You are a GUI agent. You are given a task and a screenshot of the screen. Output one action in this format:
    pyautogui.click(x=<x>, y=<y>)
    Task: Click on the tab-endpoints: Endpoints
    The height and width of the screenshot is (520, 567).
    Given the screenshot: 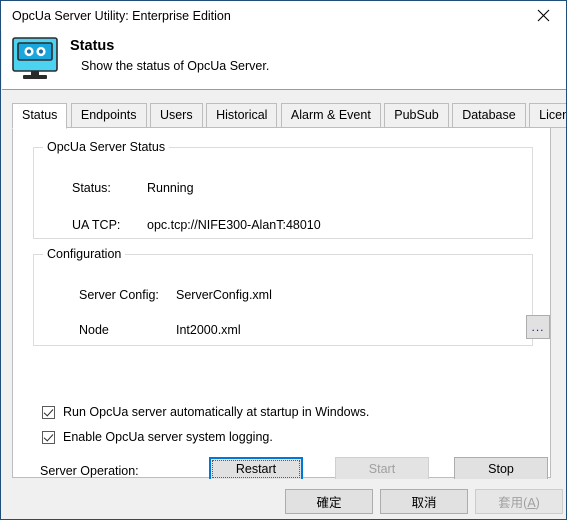 What is the action you would take?
    pyautogui.click(x=108, y=115)
    